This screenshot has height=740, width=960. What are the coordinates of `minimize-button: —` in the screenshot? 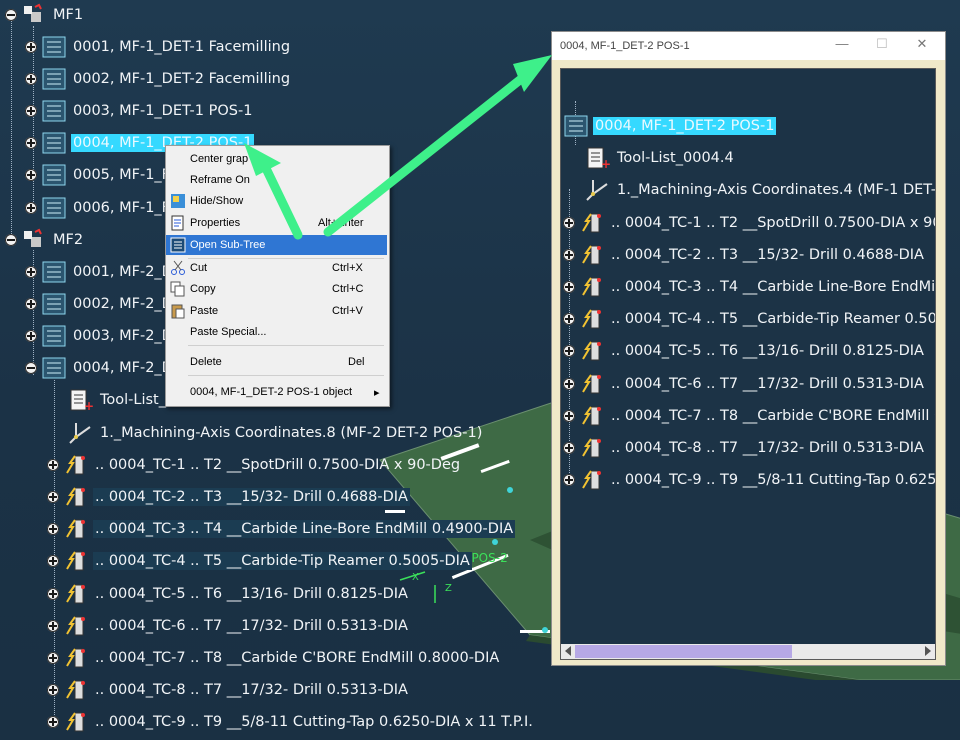 It's located at (842, 45).